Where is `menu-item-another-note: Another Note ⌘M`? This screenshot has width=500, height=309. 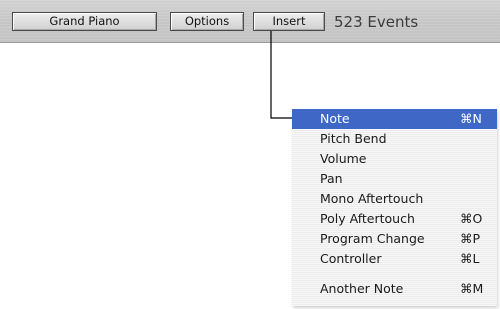 menu-item-another-note: Another Note ⌘M is located at coordinates (394, 289).